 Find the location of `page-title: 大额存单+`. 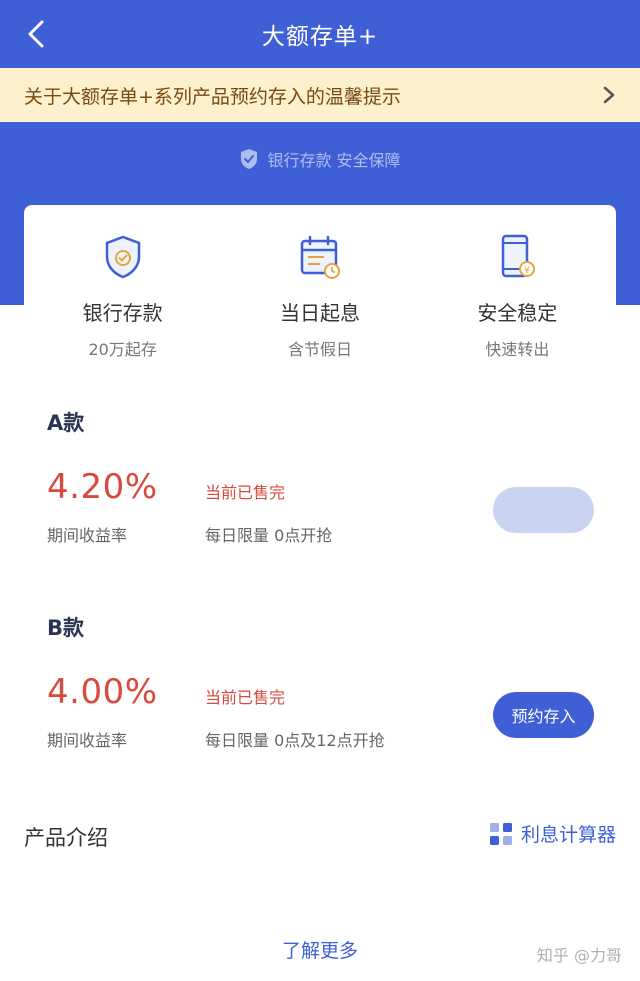

page-title: 大额存单+ is located at coordinates (320, 37).